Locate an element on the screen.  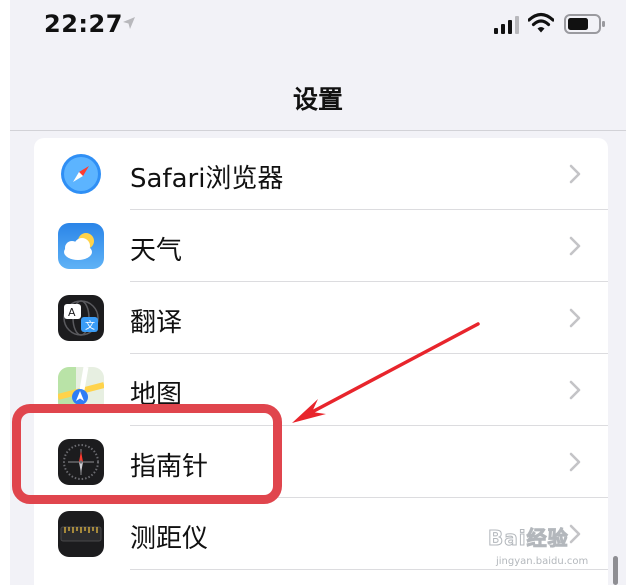
watermark-logo: Bai经验 jingyan.baidu.com is located at coordinates (558, 549).